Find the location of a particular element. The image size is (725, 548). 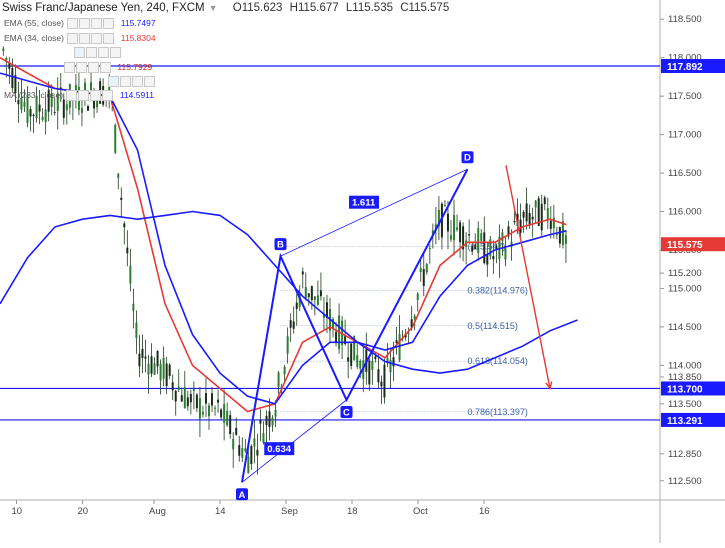

pattern-point-label: A is located at coordinates (242, 495).